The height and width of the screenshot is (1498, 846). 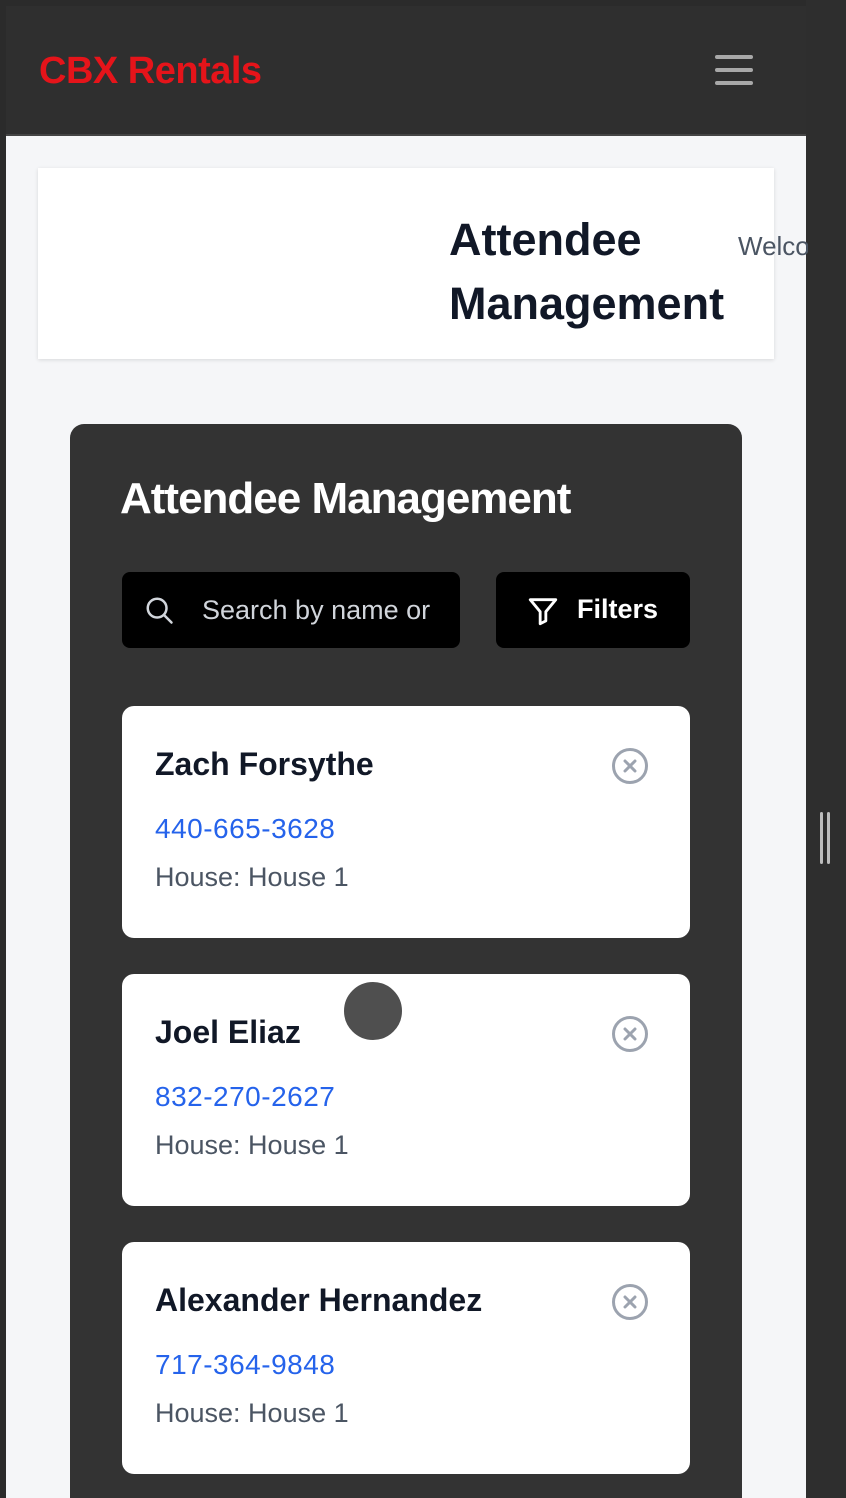 What do you see at coordinates (543, 612) in the screenshot?
I see `filter-funnel-icon` at bounding box center [543, 612].